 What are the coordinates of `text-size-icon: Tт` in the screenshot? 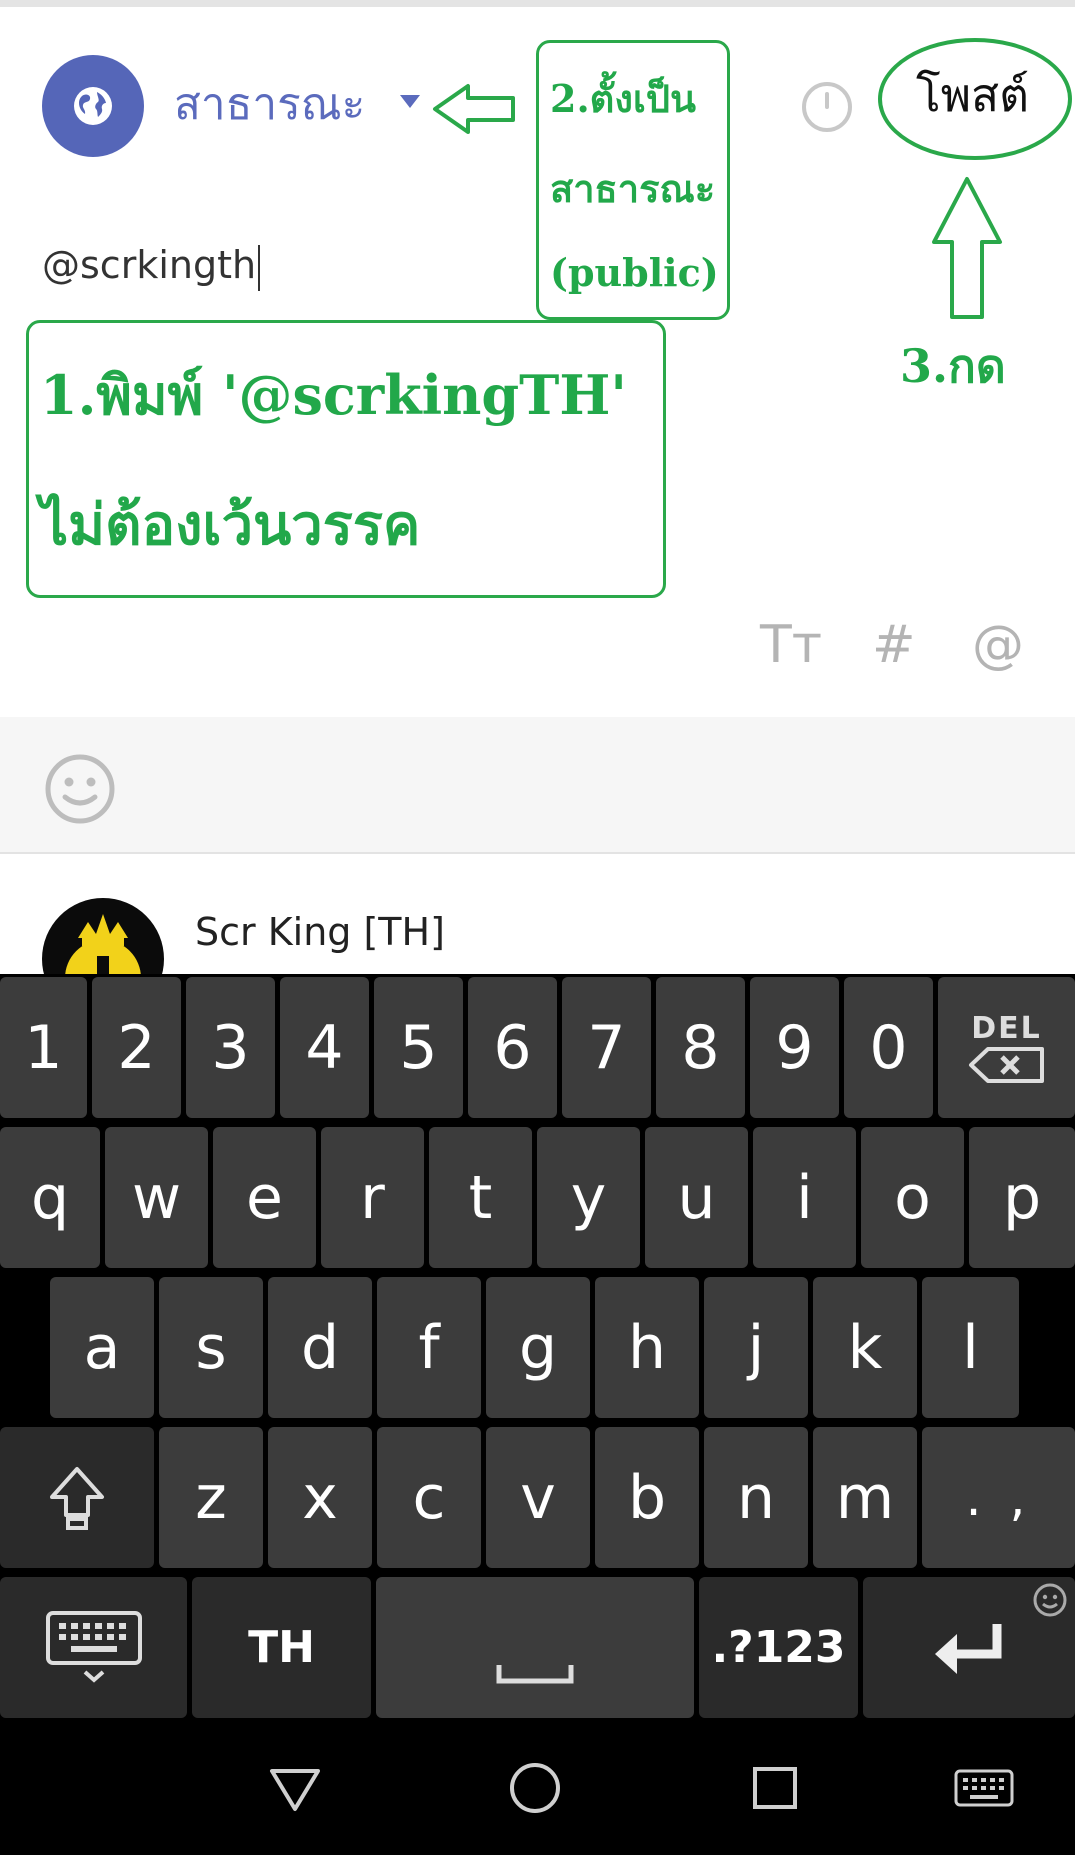 It's located at (791, 645).